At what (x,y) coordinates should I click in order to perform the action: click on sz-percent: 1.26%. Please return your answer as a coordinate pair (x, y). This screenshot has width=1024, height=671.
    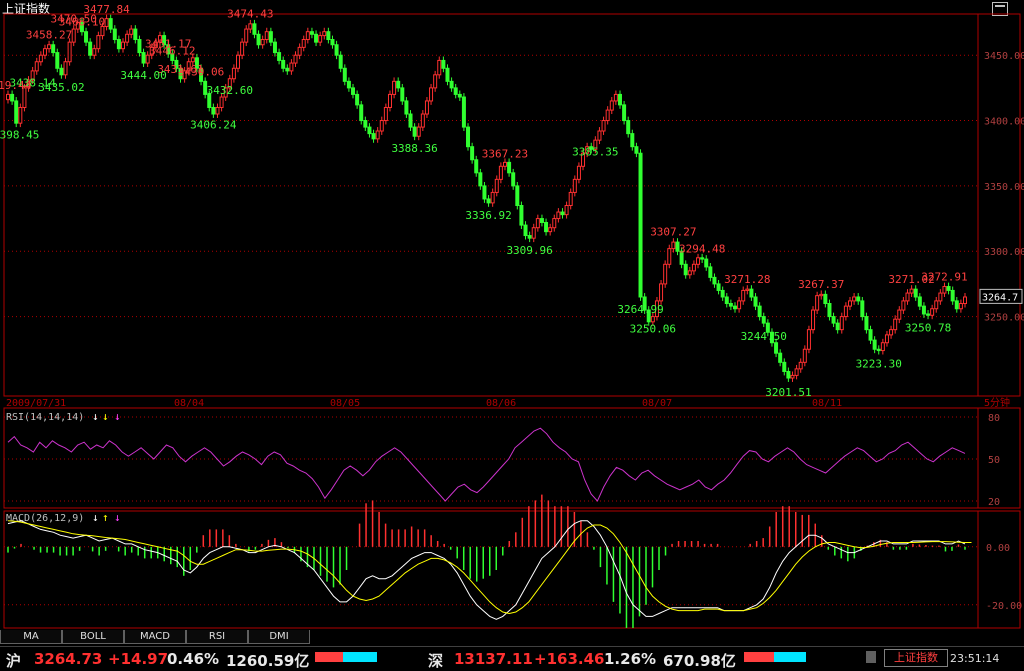
    Looking at the image, I should click on (630, 659).